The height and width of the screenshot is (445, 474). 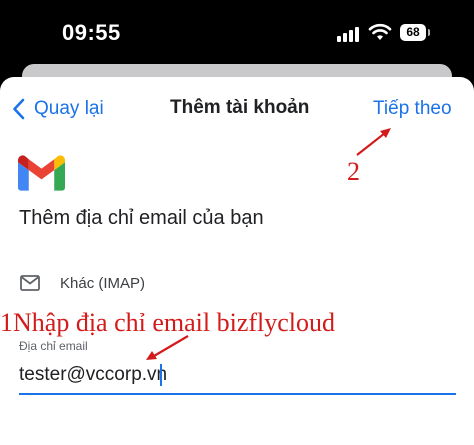 What do you see at coordinates (380, 31) in the screenshot?
I see `wifi-icon` at bounding box center [380, 31].